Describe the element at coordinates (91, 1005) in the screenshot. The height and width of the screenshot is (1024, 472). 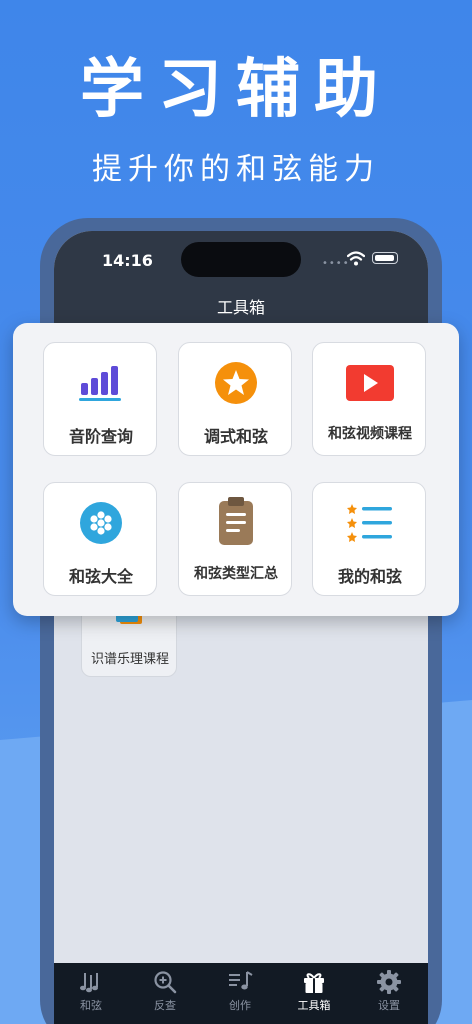
I see `tab-label: 和弦` at that location.